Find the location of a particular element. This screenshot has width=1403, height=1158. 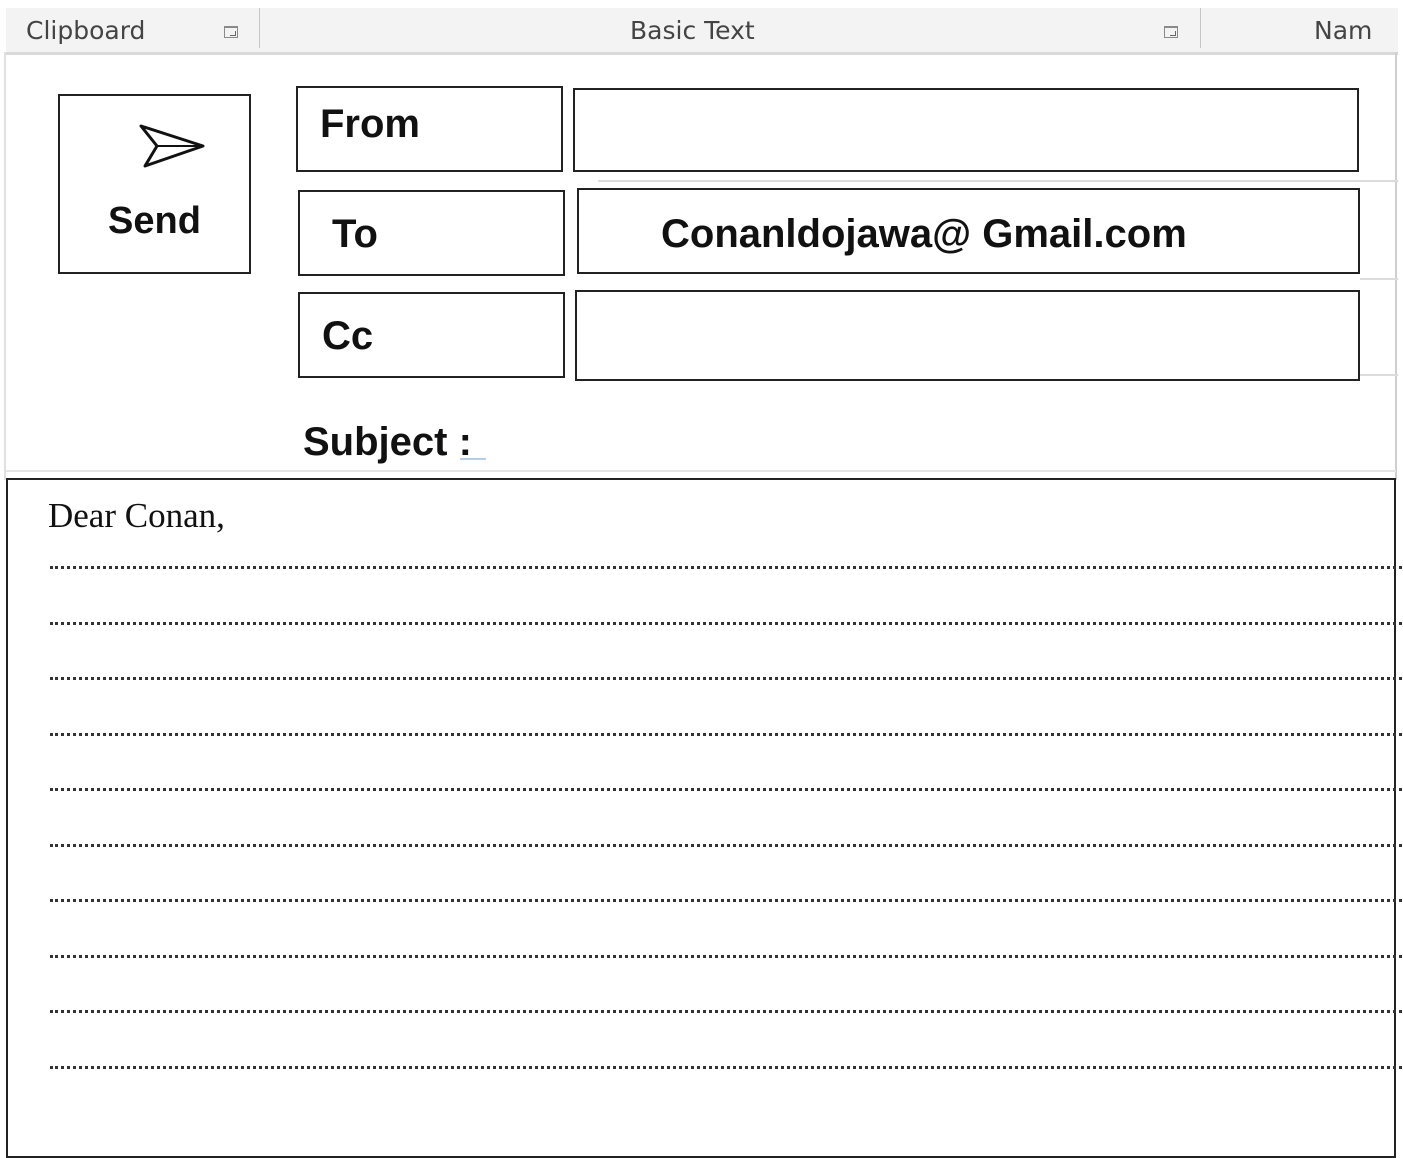

greeting-text: Dear Conan, is located at coordinates (136, 515).